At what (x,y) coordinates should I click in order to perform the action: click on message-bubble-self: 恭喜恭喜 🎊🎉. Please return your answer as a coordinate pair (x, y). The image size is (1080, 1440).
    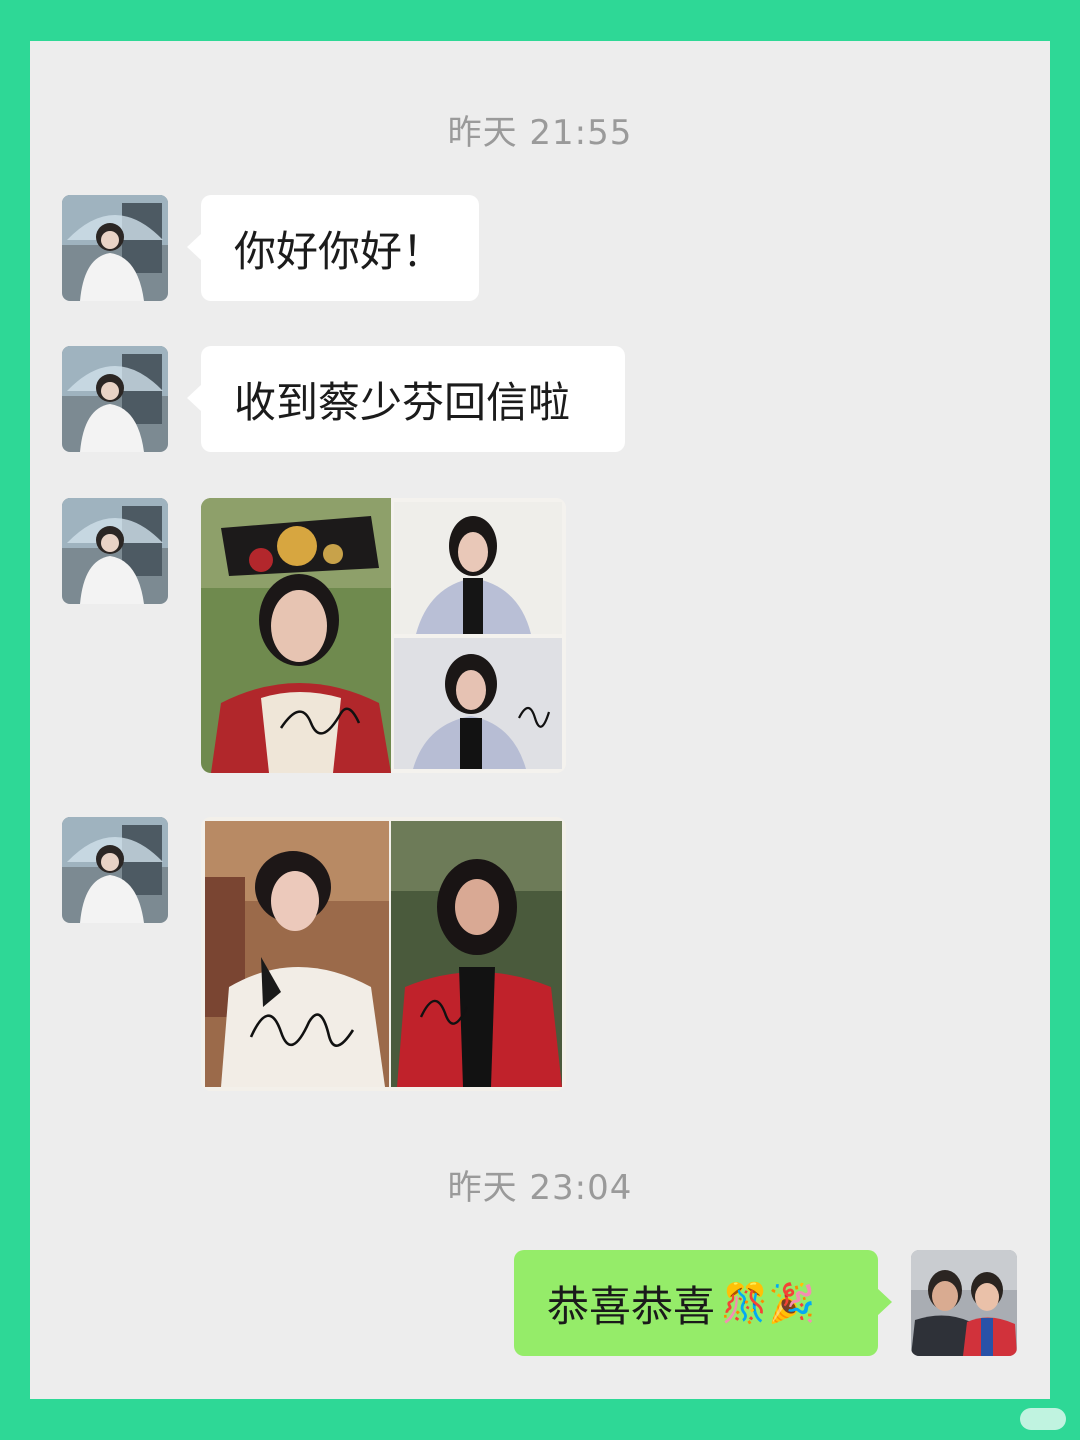
    Looking at the image, I should click on (703, 1303).